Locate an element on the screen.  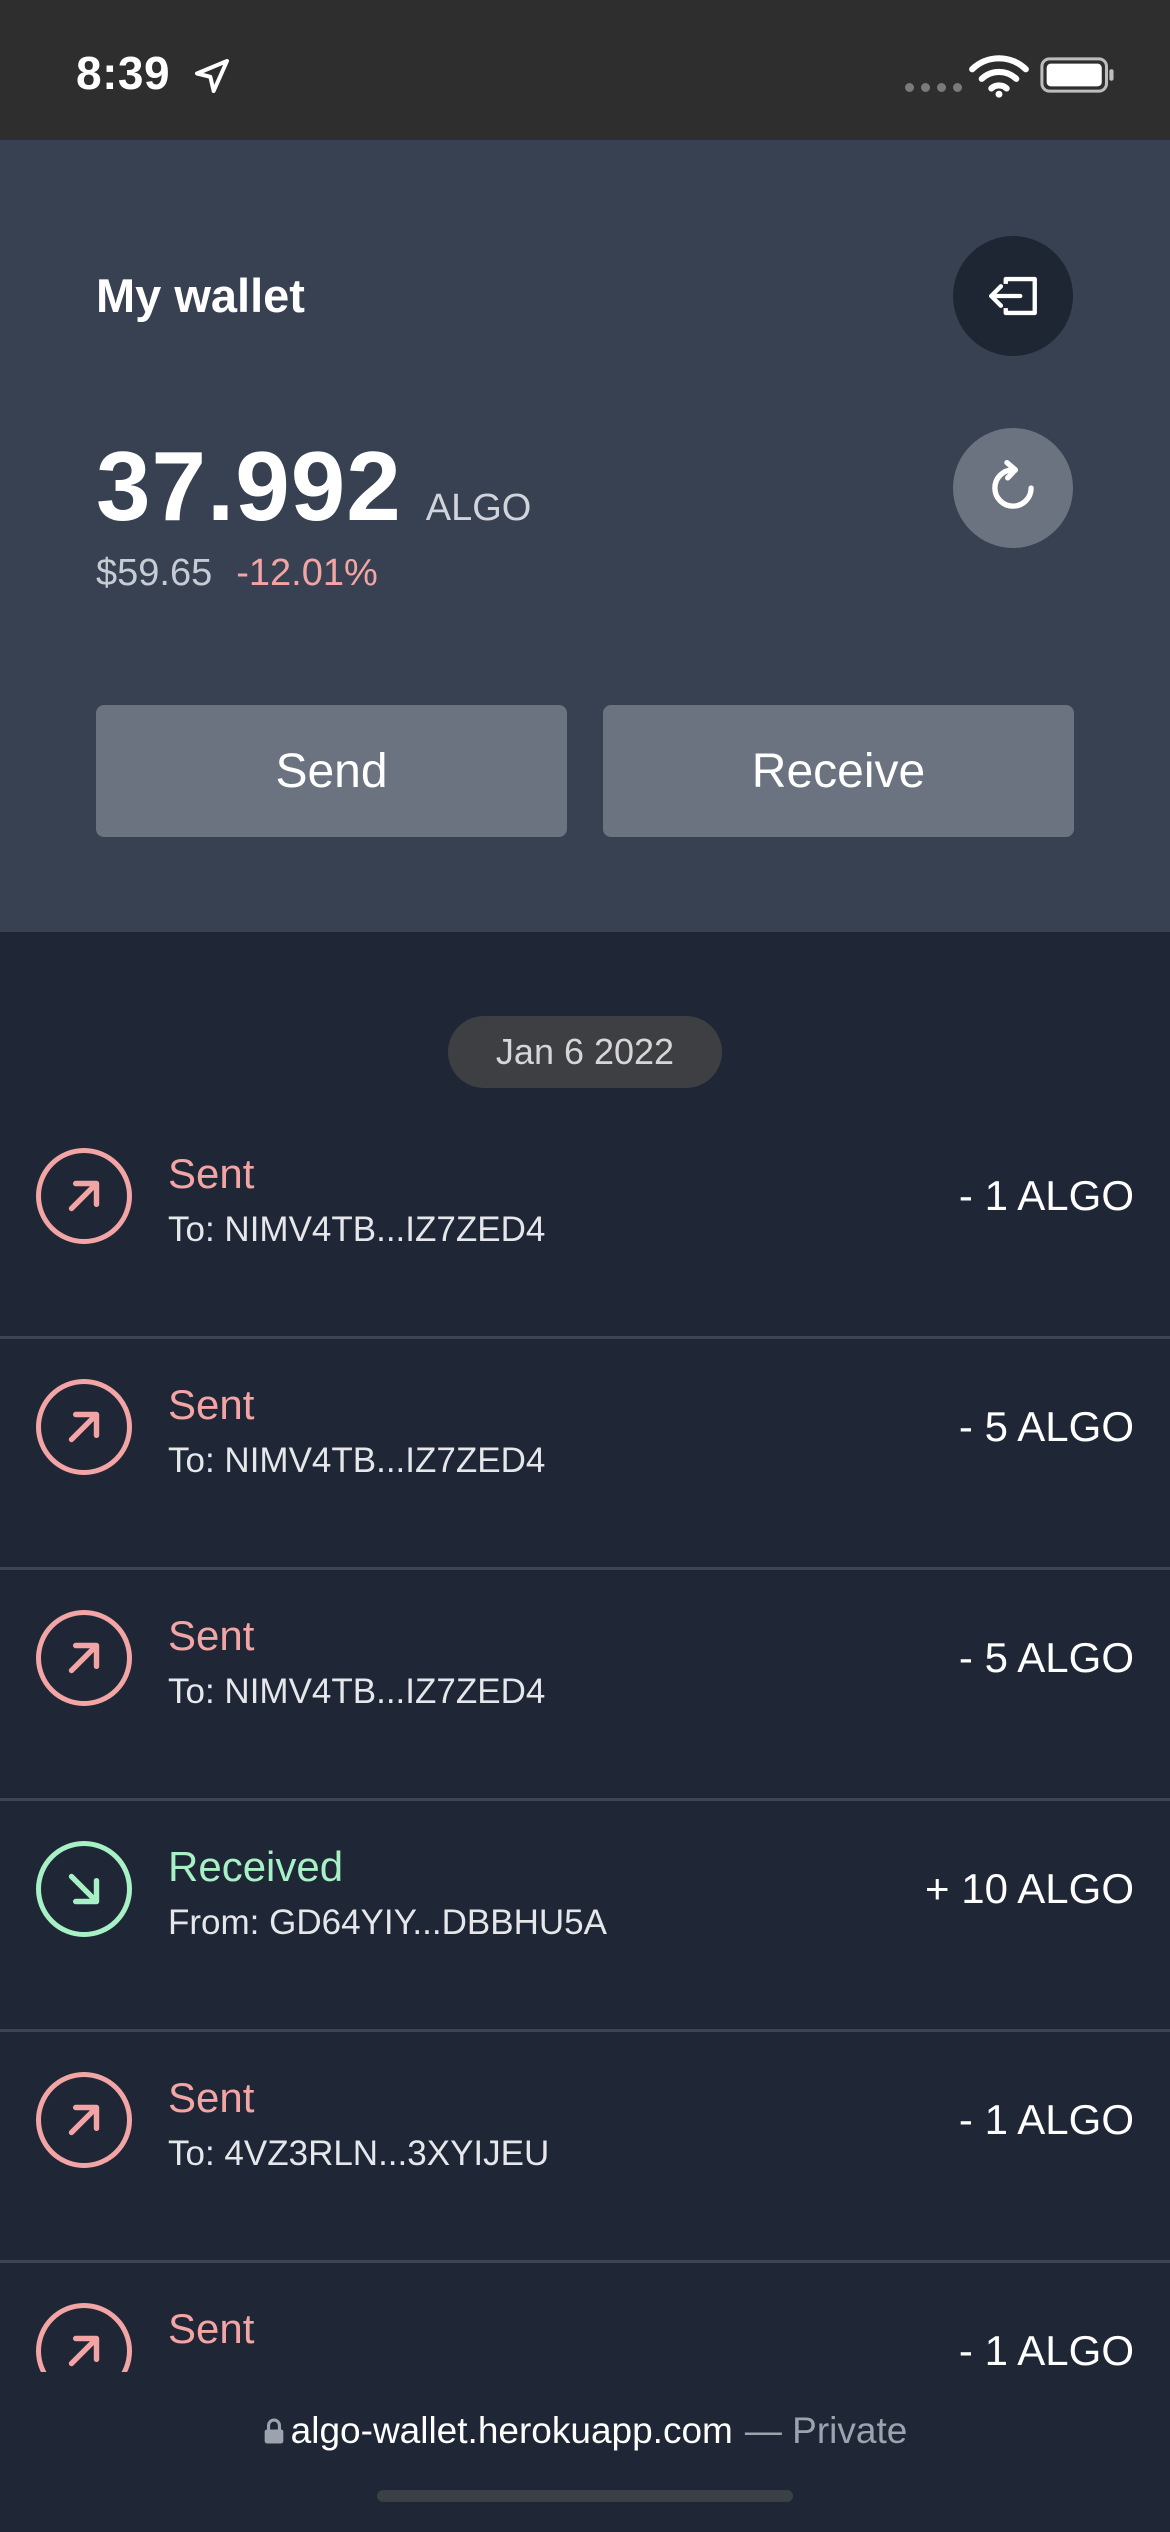
receive-button: Receive is located at coordinates (838, 771).